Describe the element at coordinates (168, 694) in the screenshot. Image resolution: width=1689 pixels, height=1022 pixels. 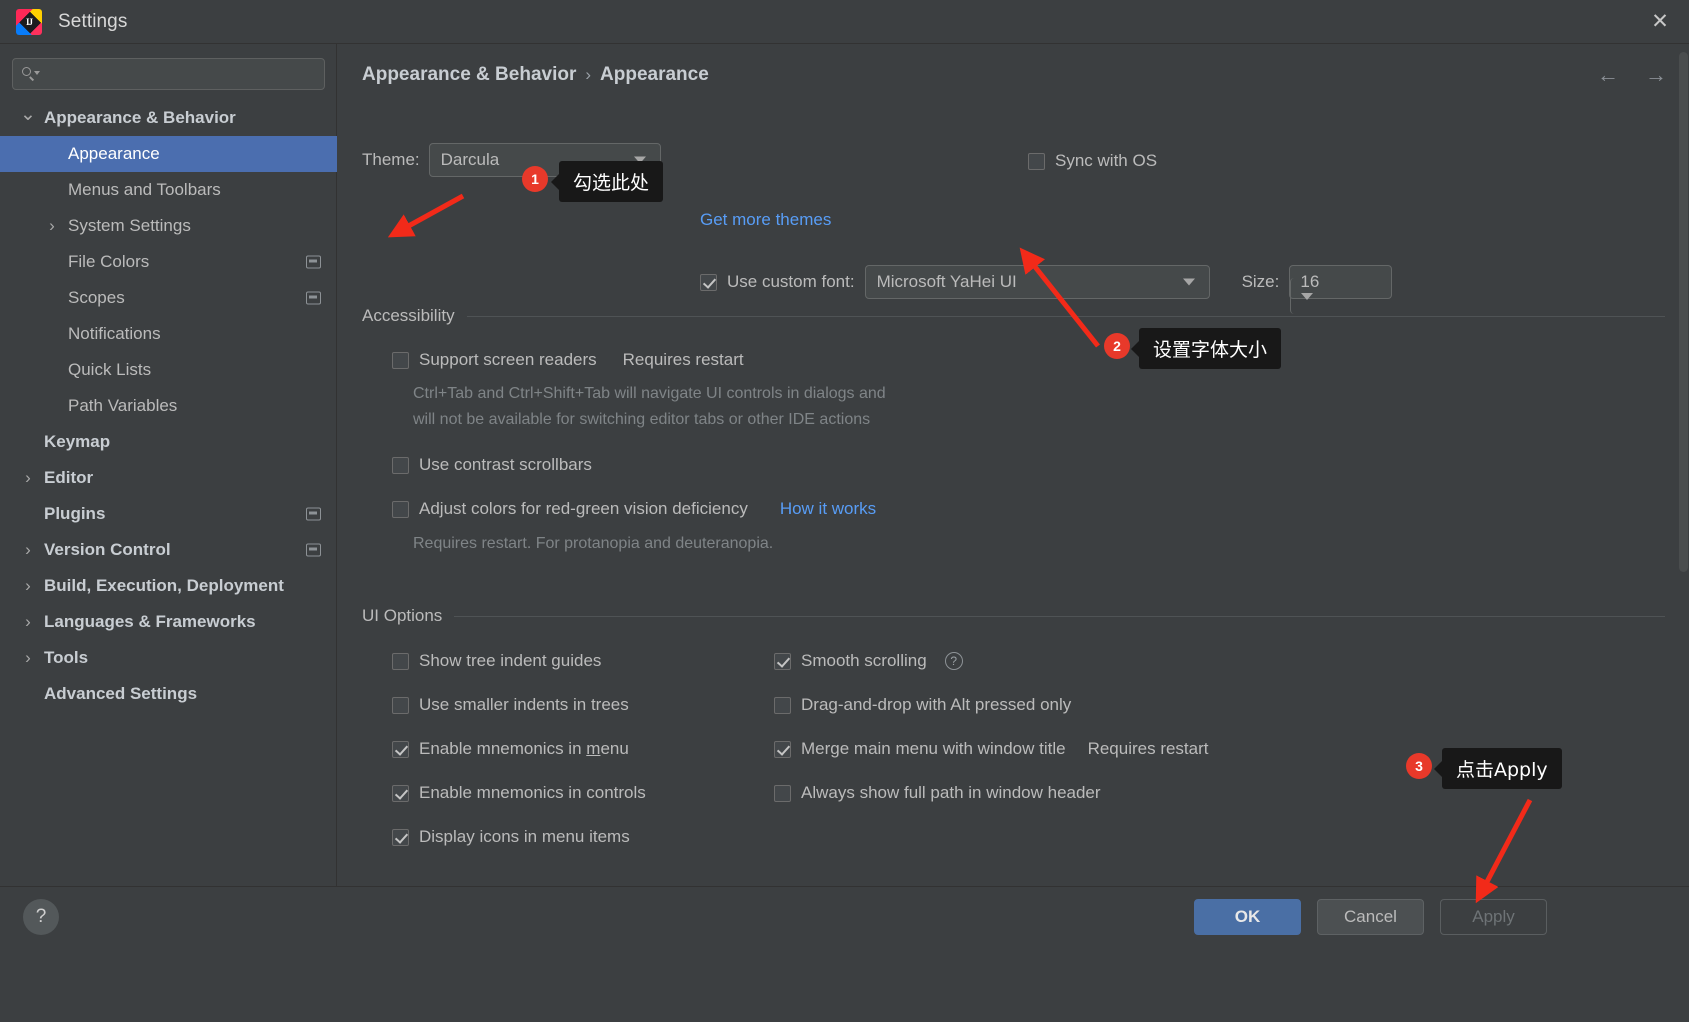
I see `sidebar-item-advanced-settings: Advanced Settings` at that location.